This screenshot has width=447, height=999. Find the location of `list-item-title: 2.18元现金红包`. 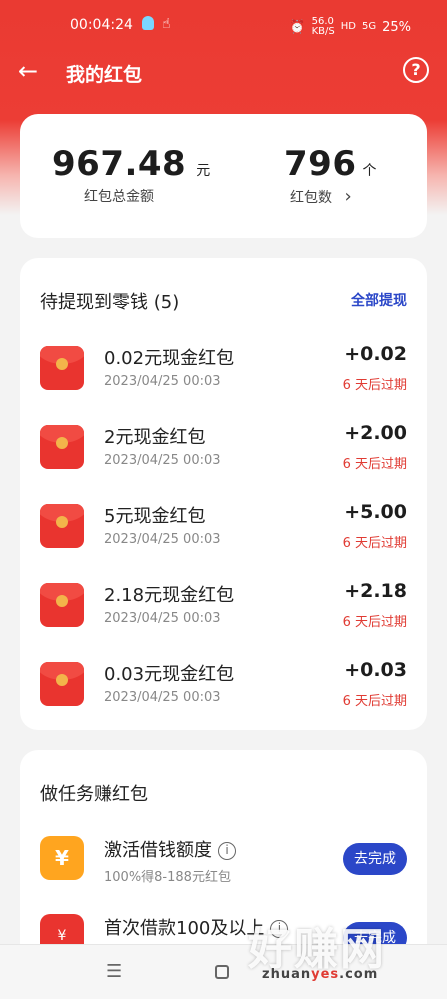

list-item-title: 2.18元现金红包 is located at coordinates (169, 595).